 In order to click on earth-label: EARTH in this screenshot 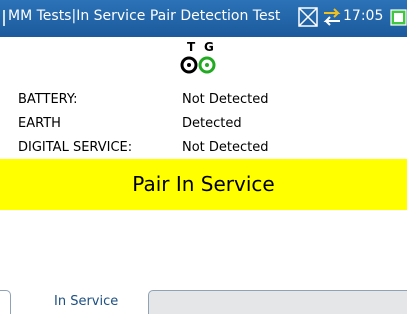, I will do `click(39, 123)`.